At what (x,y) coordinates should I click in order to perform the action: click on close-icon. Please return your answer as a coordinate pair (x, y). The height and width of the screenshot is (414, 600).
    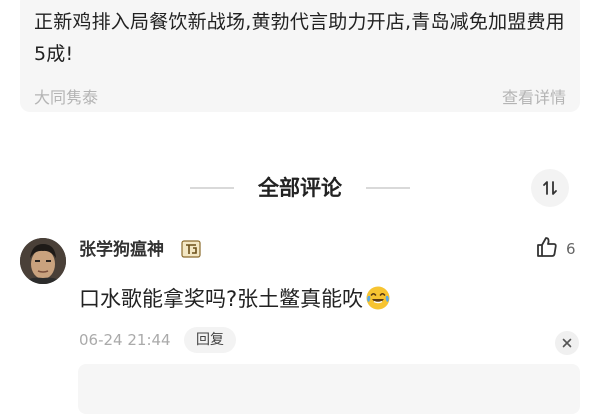
    Looking at the image, I should click on (567, 343).